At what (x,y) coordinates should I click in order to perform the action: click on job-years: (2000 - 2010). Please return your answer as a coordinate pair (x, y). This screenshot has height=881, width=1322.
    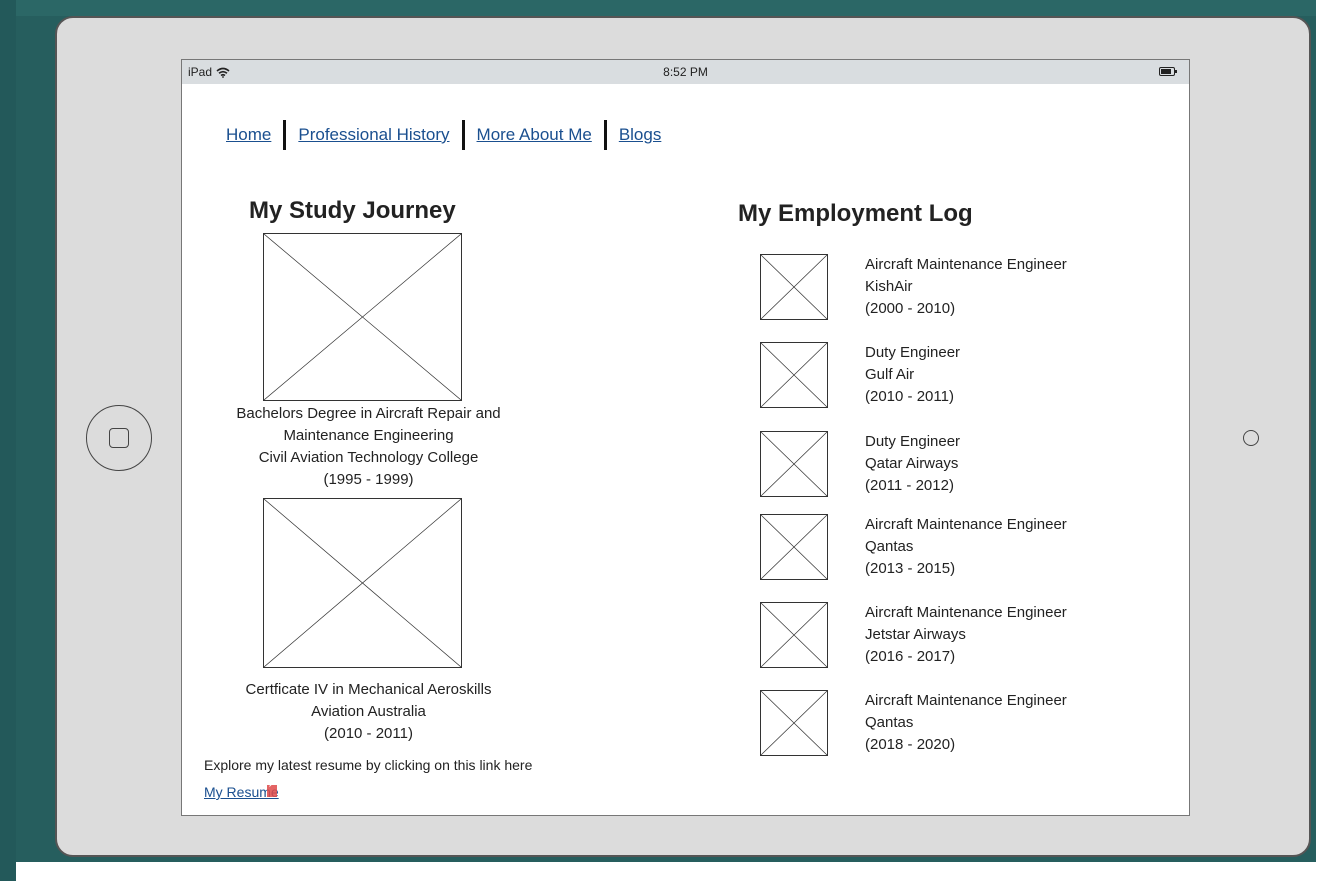
    Looking at the image, I should click on (910, 308).